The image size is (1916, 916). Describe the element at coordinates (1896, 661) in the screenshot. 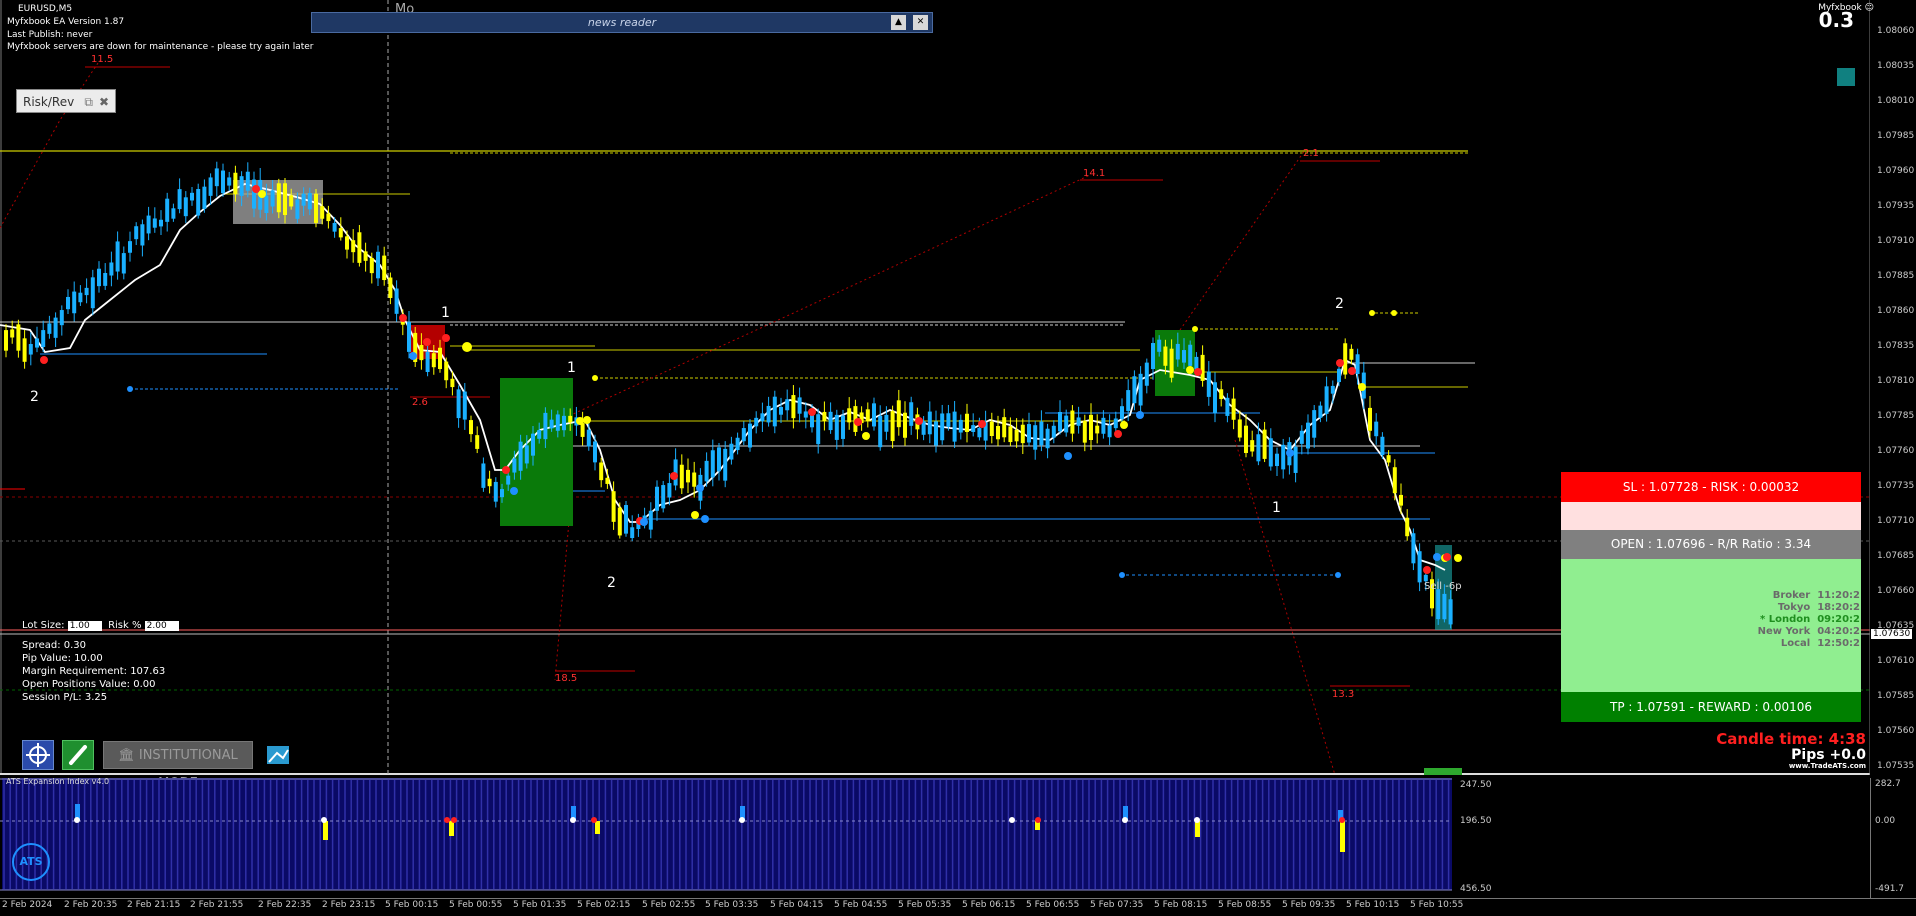

I see `price-axis-label: 1.07610` at that location.